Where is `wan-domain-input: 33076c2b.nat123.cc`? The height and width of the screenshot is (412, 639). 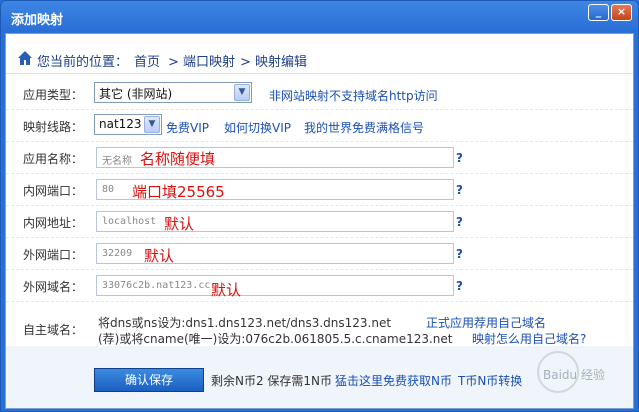 wan-domain-input: 33076c2b.nat123.cc is located at coordinates (275, 285).